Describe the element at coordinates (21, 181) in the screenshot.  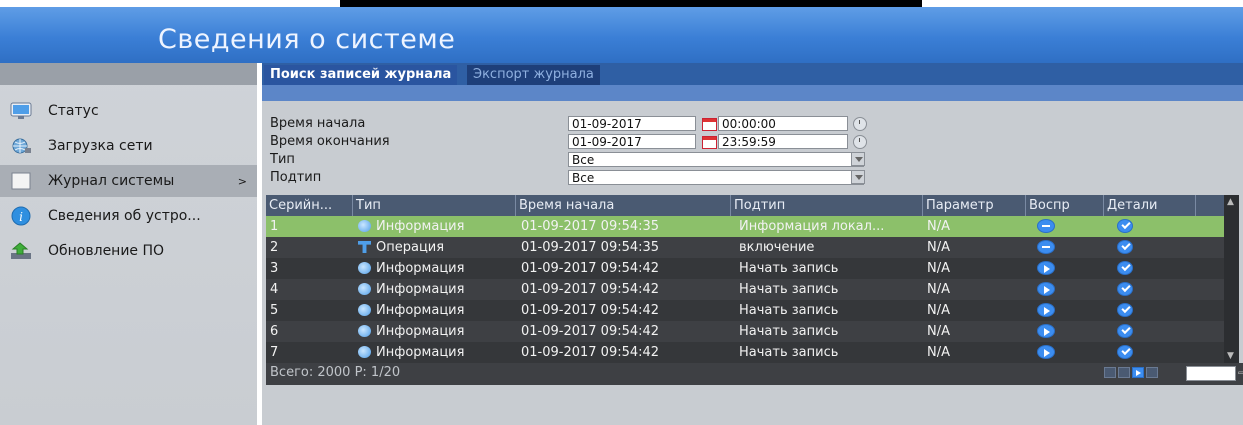
I see `log-book-icon` at that location.